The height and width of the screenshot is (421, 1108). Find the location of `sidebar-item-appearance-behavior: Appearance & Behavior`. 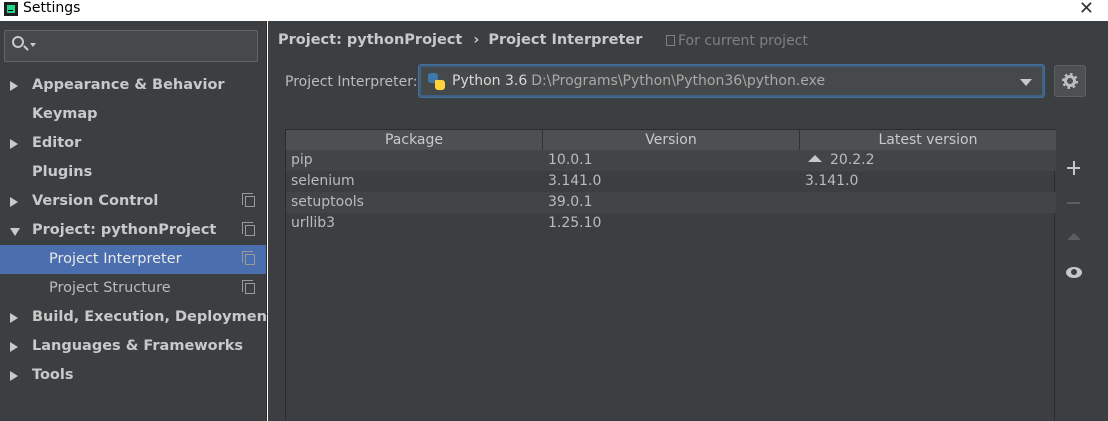

sidebar-item-appearance-behavior: Appearance & Behavior is located at coordinates (133, 85).